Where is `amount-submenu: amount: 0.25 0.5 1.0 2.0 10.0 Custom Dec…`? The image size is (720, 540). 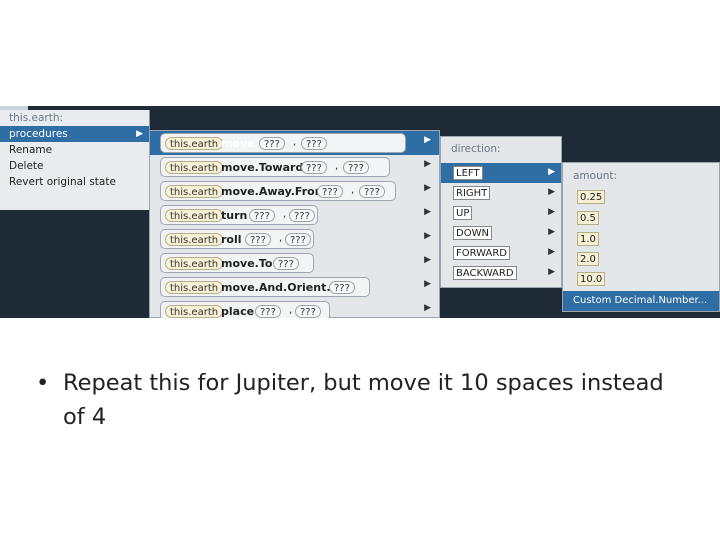 amount-submenu: amount: 0.25 0.5 1.0 2.0 10.0 Custom Dec… is located at coordinates (641, 237).